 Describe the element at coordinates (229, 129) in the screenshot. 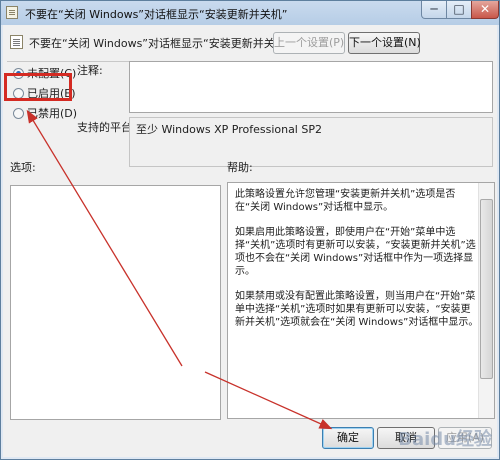

I see `platform-value: 至少 Windows XP Professional SP2` at that location.